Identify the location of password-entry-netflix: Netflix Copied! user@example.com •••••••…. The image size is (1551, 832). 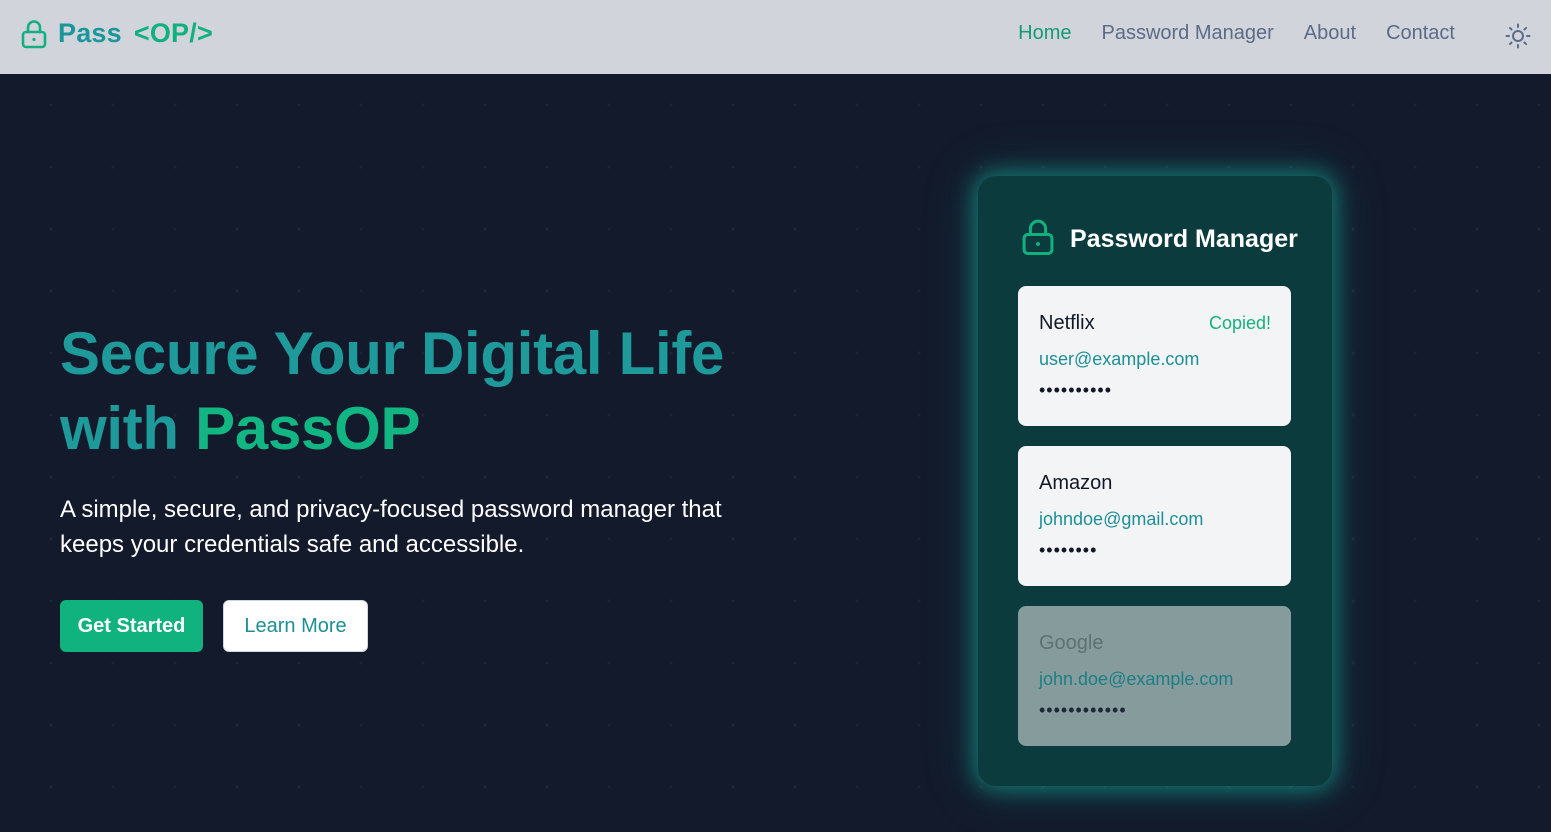
(1154, 356).